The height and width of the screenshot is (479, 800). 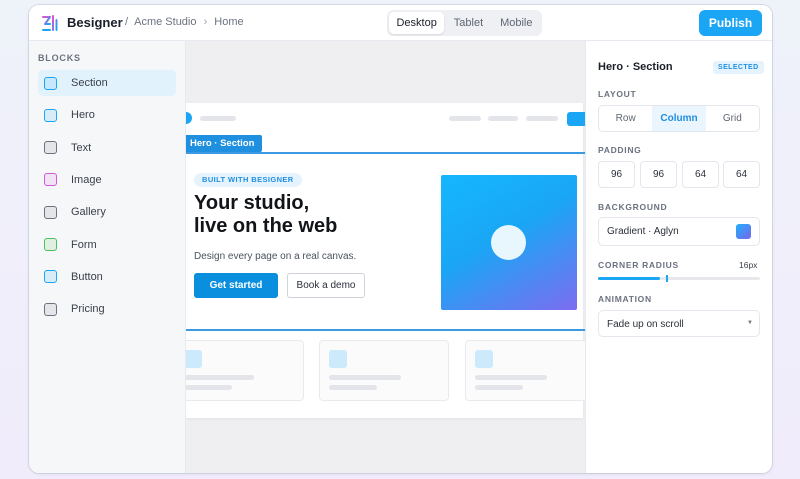 What do you see at coordinates (516, 23) in the screenshot?
I see `device-mobile-button: Mobile` at bounding box center [516, 23].